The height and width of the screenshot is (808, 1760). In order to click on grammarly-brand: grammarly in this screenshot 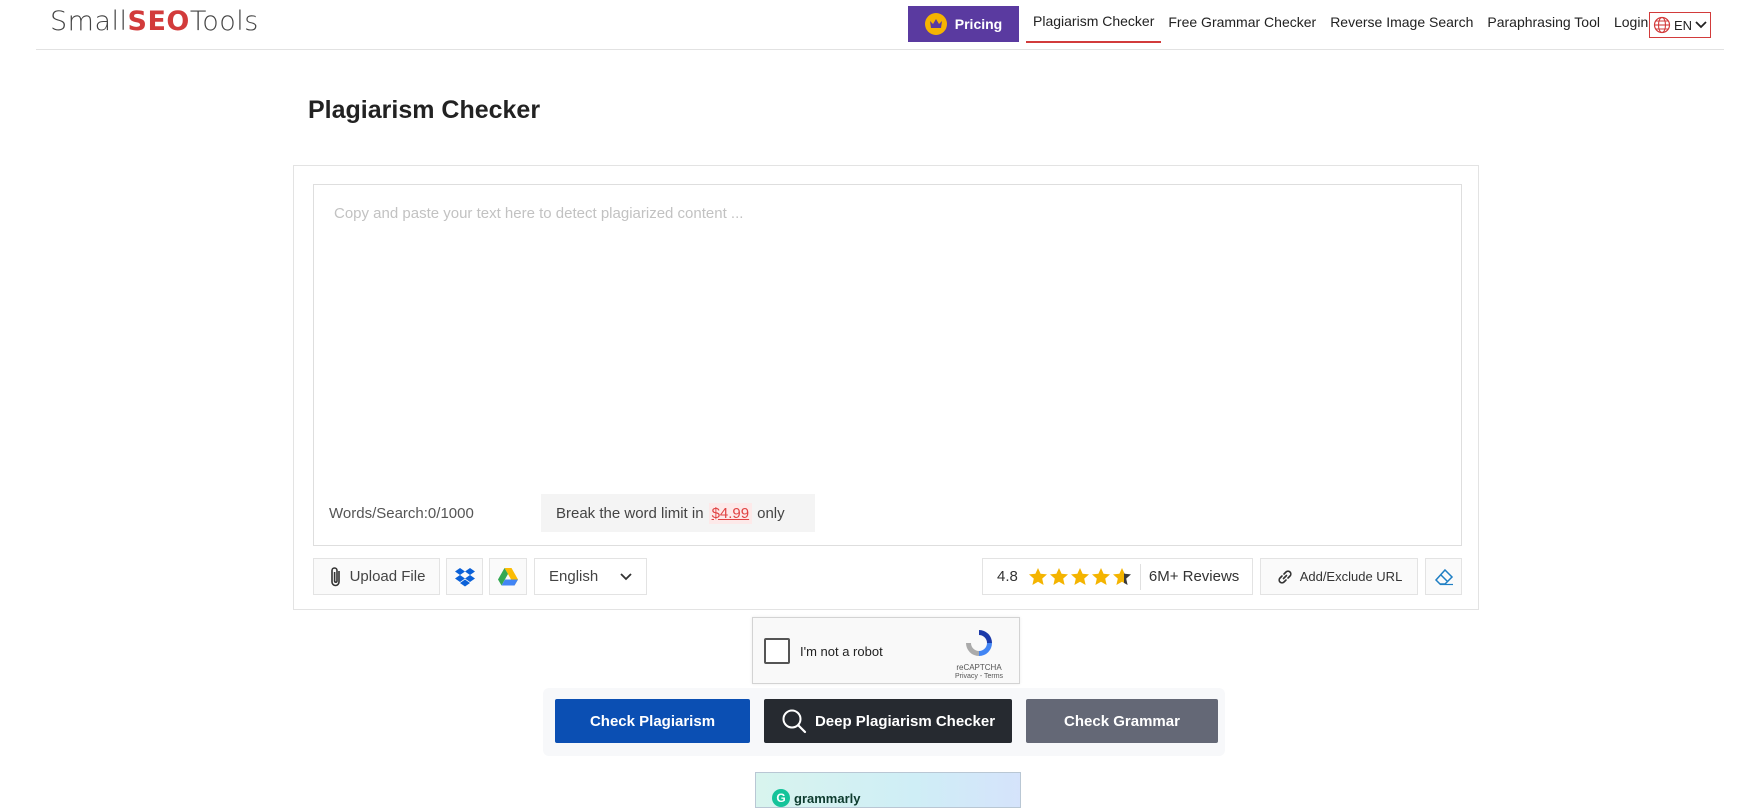, I will do `click(827, 798)`.